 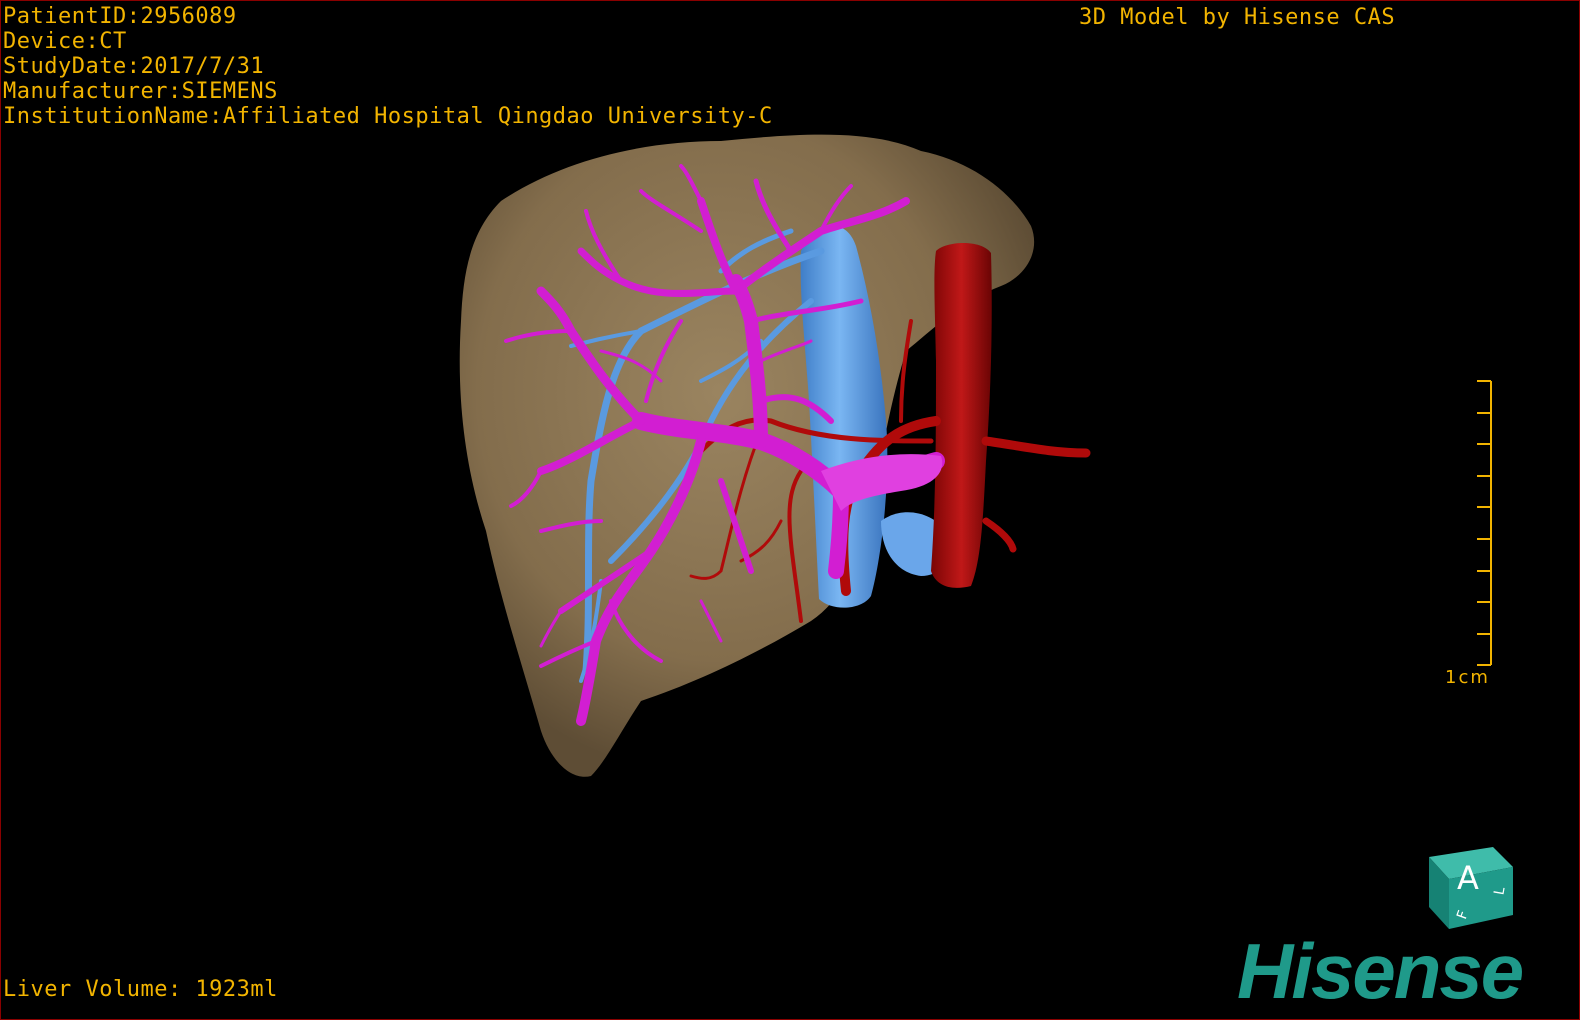 I want to click on cube-front-letter: A, so click(x=1468, y=878).